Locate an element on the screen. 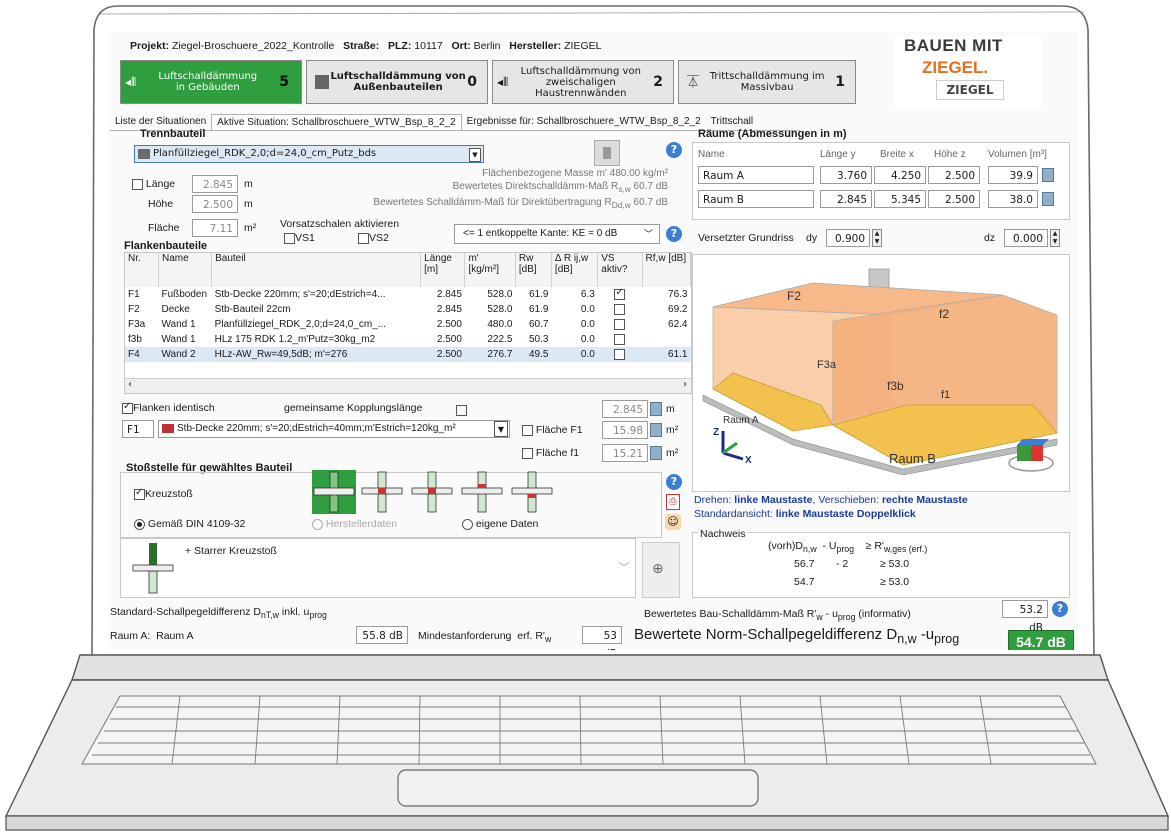 The width and height of the screenshot is (1171, 836). dz-stepper: ▲ ▼ is located at coordinates (1055, 238).